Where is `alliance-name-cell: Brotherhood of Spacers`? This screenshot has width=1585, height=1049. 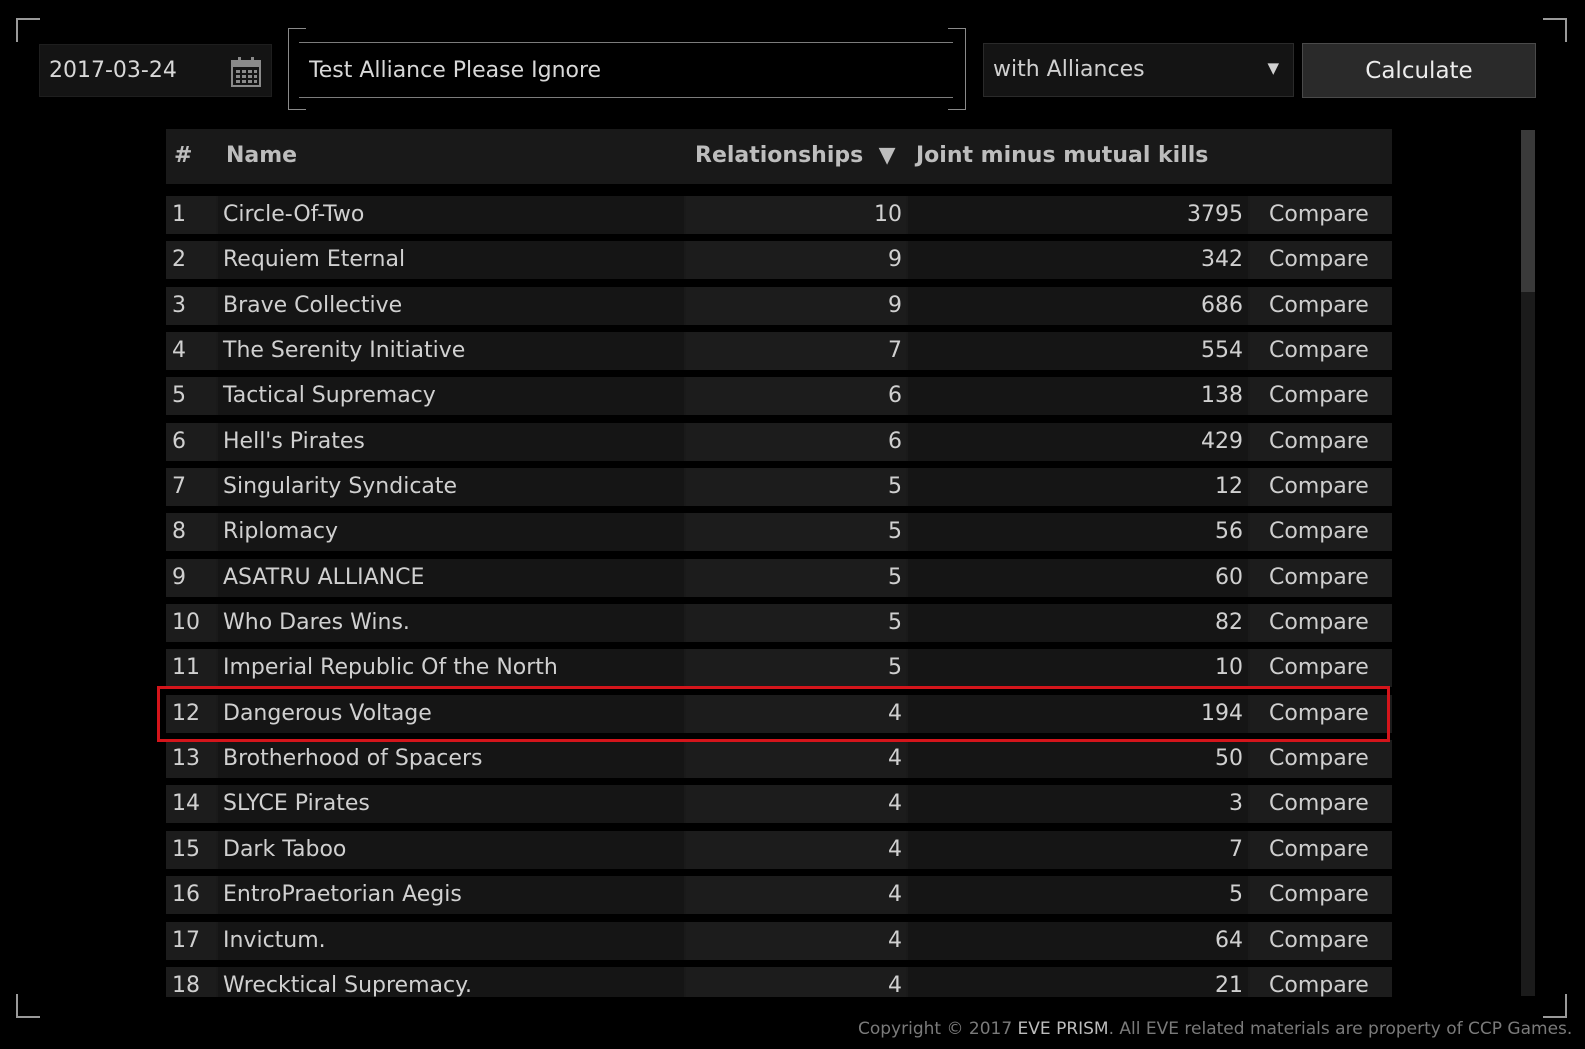
alliance-name-cell: Brotherhood of Spacers is located at coordinates (451, 759).